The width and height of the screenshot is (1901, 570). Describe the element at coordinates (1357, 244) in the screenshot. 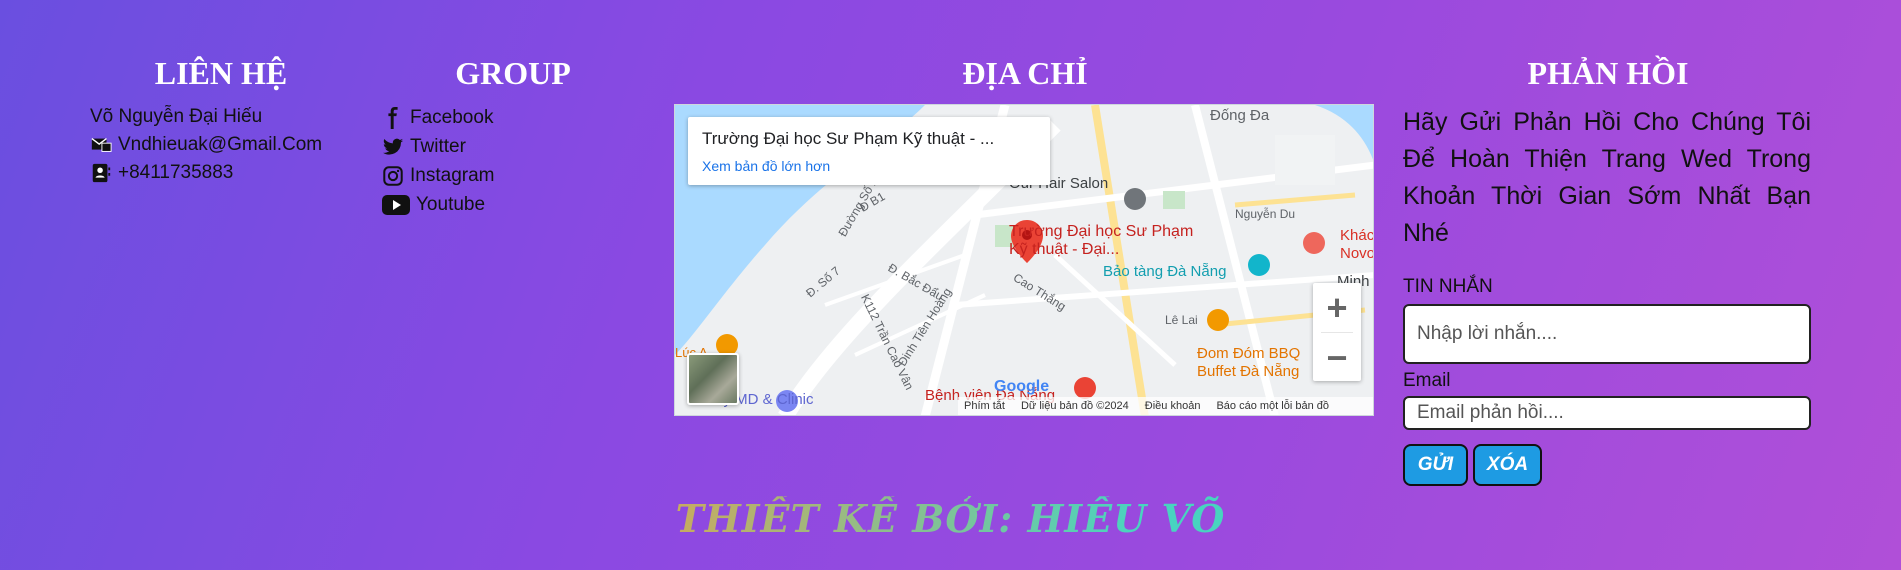

I see `map-label-hotel: Khác Novo` at that location.